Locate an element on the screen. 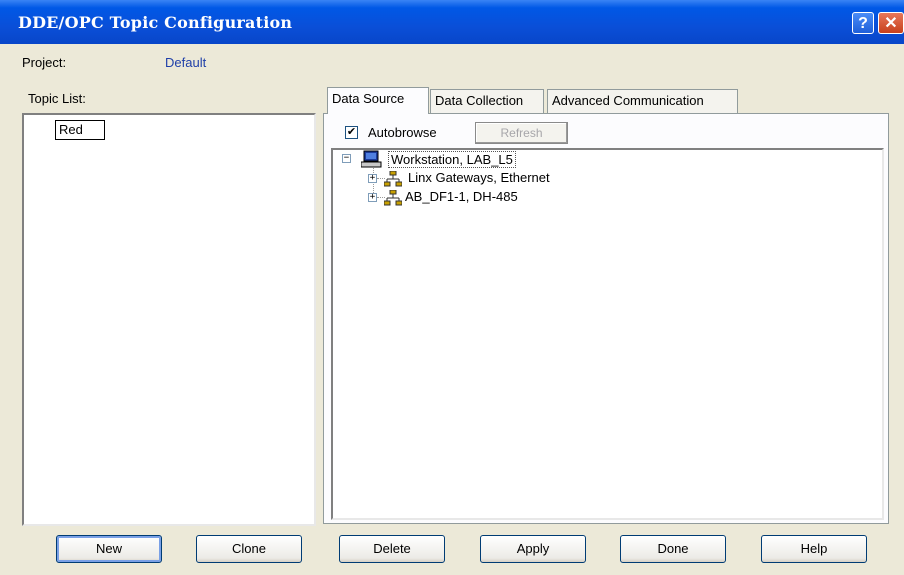 Image resolution: width=904 pixels, height=575 pixels. button-label: Delete is located at coordinates (392, 548).